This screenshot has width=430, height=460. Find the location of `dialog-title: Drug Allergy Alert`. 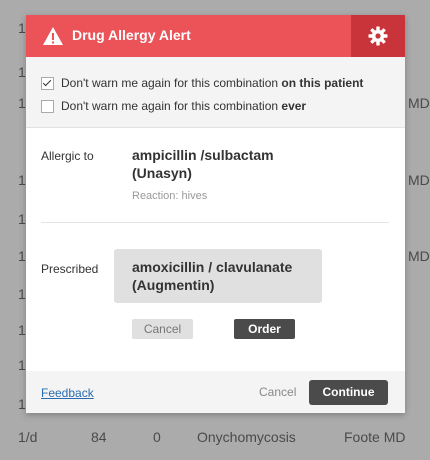

dialog-title: Drug Allergy Alert is located at coordinates (131, 35).